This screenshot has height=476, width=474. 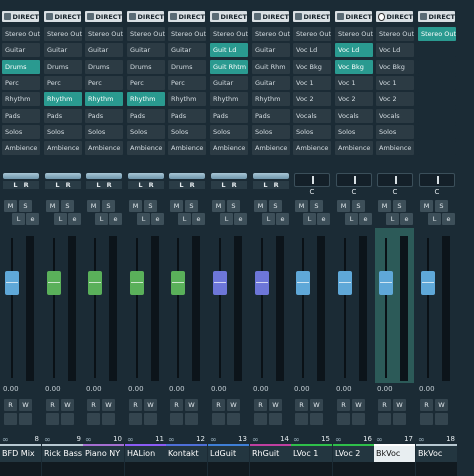 What do you see at coordinates (229, 50) in the screenshot?
I see `routing-slot: Guit Ld` at bounding box center [229, 50].